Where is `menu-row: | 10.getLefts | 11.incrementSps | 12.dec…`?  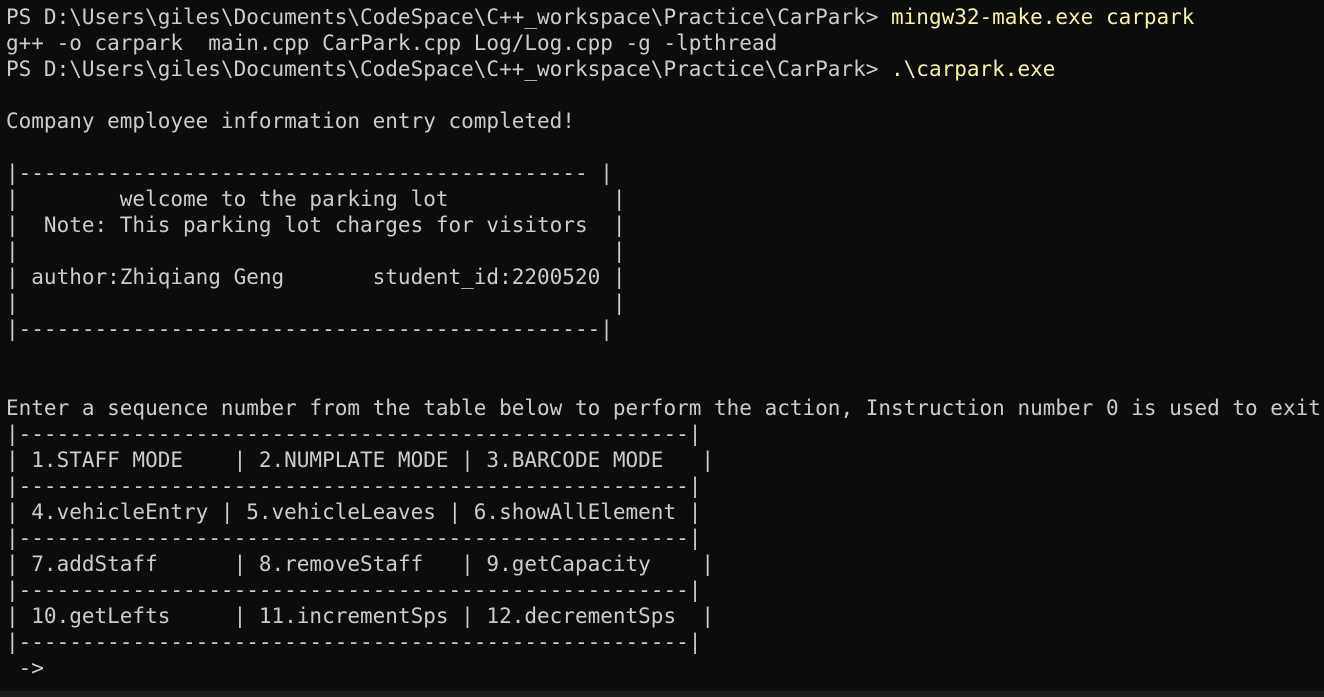 menu-row: | 10.getLefts | 11.incrementSps | 12.dec… is located at coordinates (360, 616).